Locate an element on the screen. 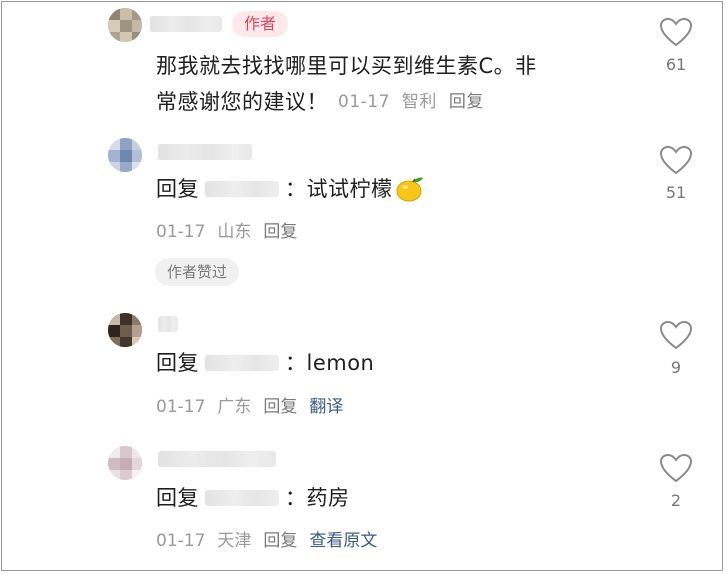  author-badge: 作者 is located at coordinates (260, 24).